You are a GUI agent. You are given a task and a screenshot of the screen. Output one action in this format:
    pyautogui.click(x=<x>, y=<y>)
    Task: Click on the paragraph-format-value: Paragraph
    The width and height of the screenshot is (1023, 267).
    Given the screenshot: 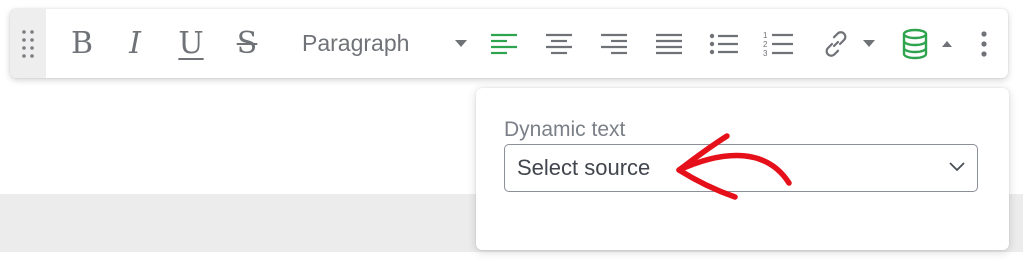 What is the action you would take?
    pyautogui.click(x=356, y=43)
    